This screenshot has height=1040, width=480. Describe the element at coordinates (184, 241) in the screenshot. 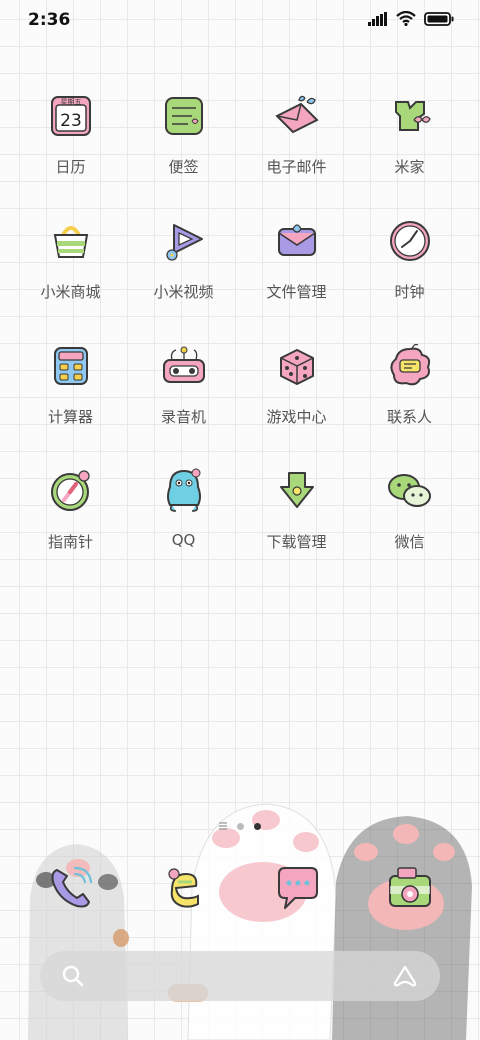

I see `mi-video-icon` at that location.